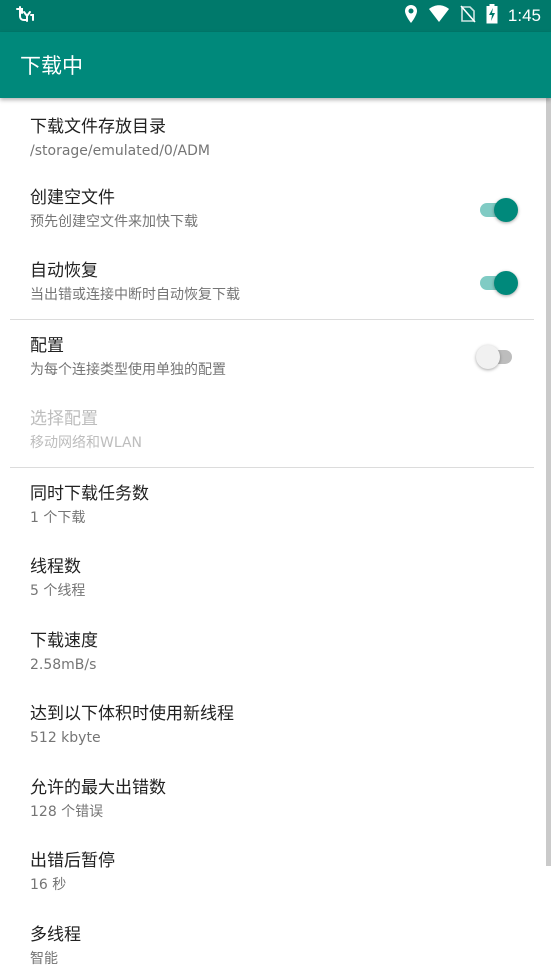 The width and height of the screenshot is (551, 979). What do you see at coordinates (272, 505) in the screenshot?
I see `pref-simultaneous-downloads: 同时下载任务数 1 个下载` at bounding box center [272, 505].